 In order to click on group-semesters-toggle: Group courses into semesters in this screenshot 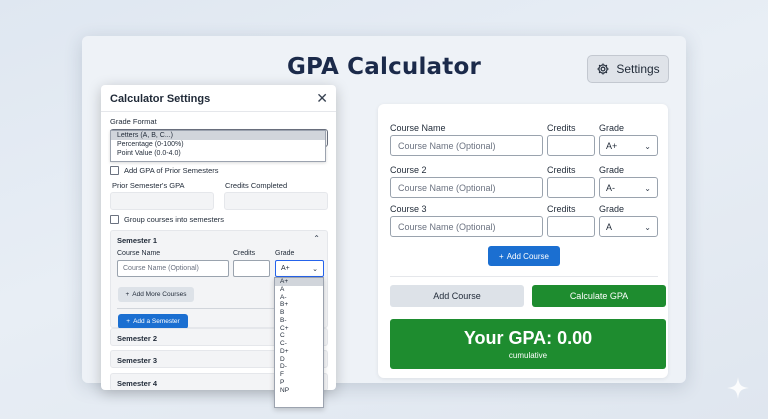, I will do `click(167, 219)`.